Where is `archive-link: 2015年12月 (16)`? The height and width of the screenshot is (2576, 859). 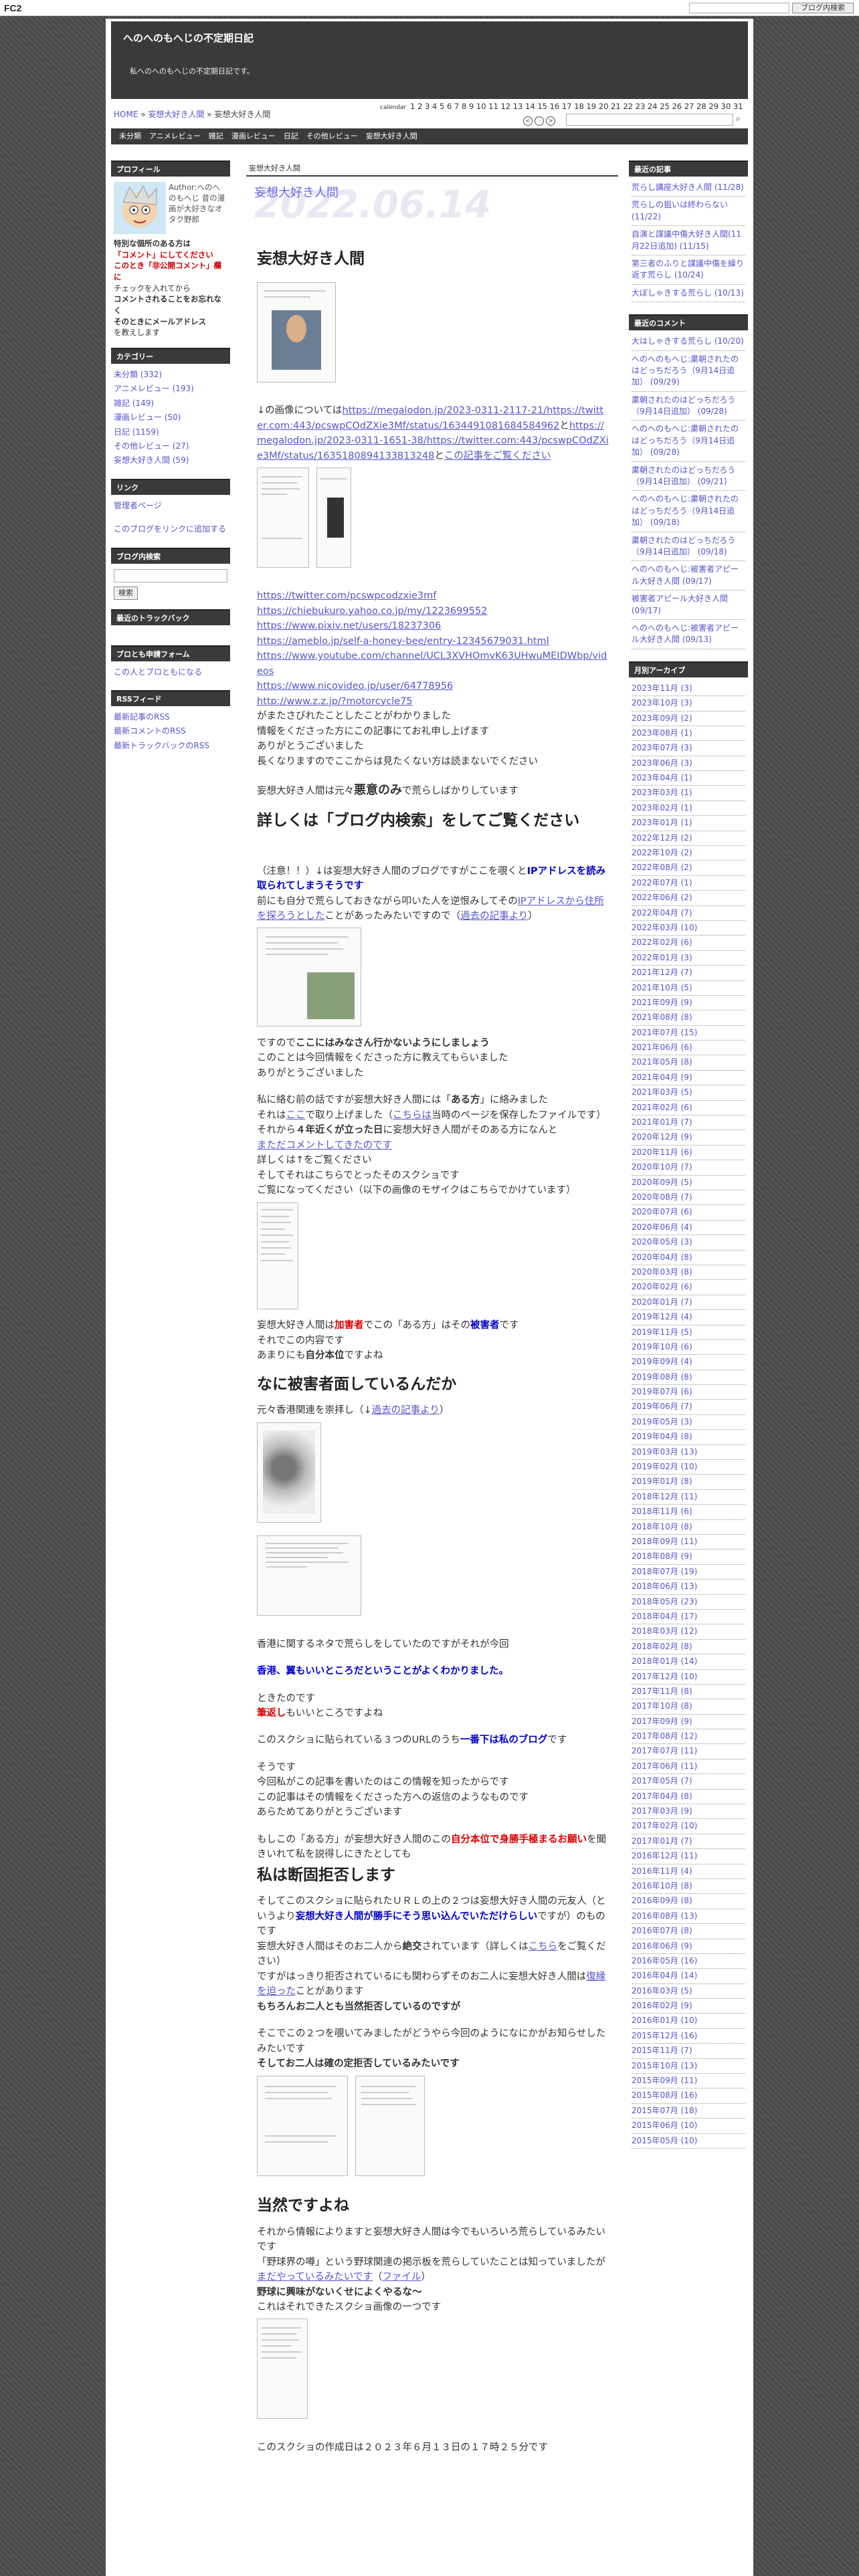 archive-link: 2015年12月 (16) is located at coordinates (688, 2037).